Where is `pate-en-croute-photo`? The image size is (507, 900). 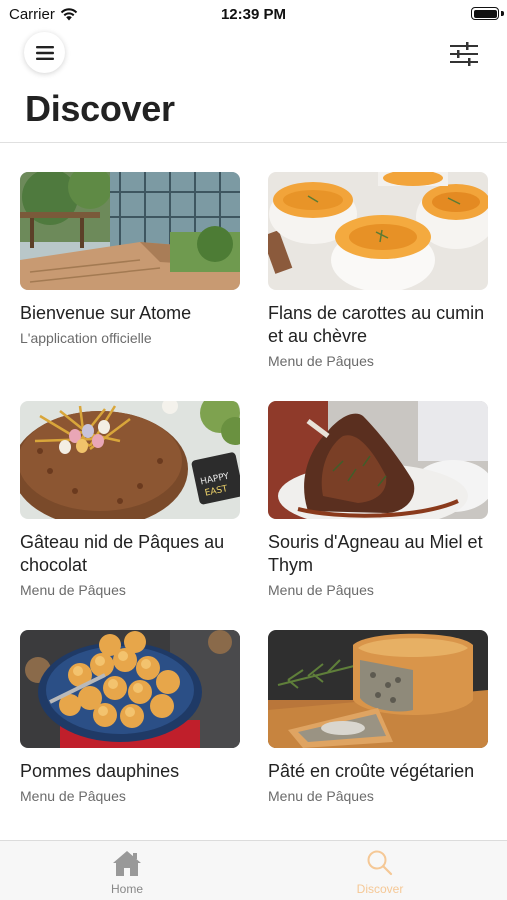
pate-en-croute-photo is located at coordinates (378, 689).